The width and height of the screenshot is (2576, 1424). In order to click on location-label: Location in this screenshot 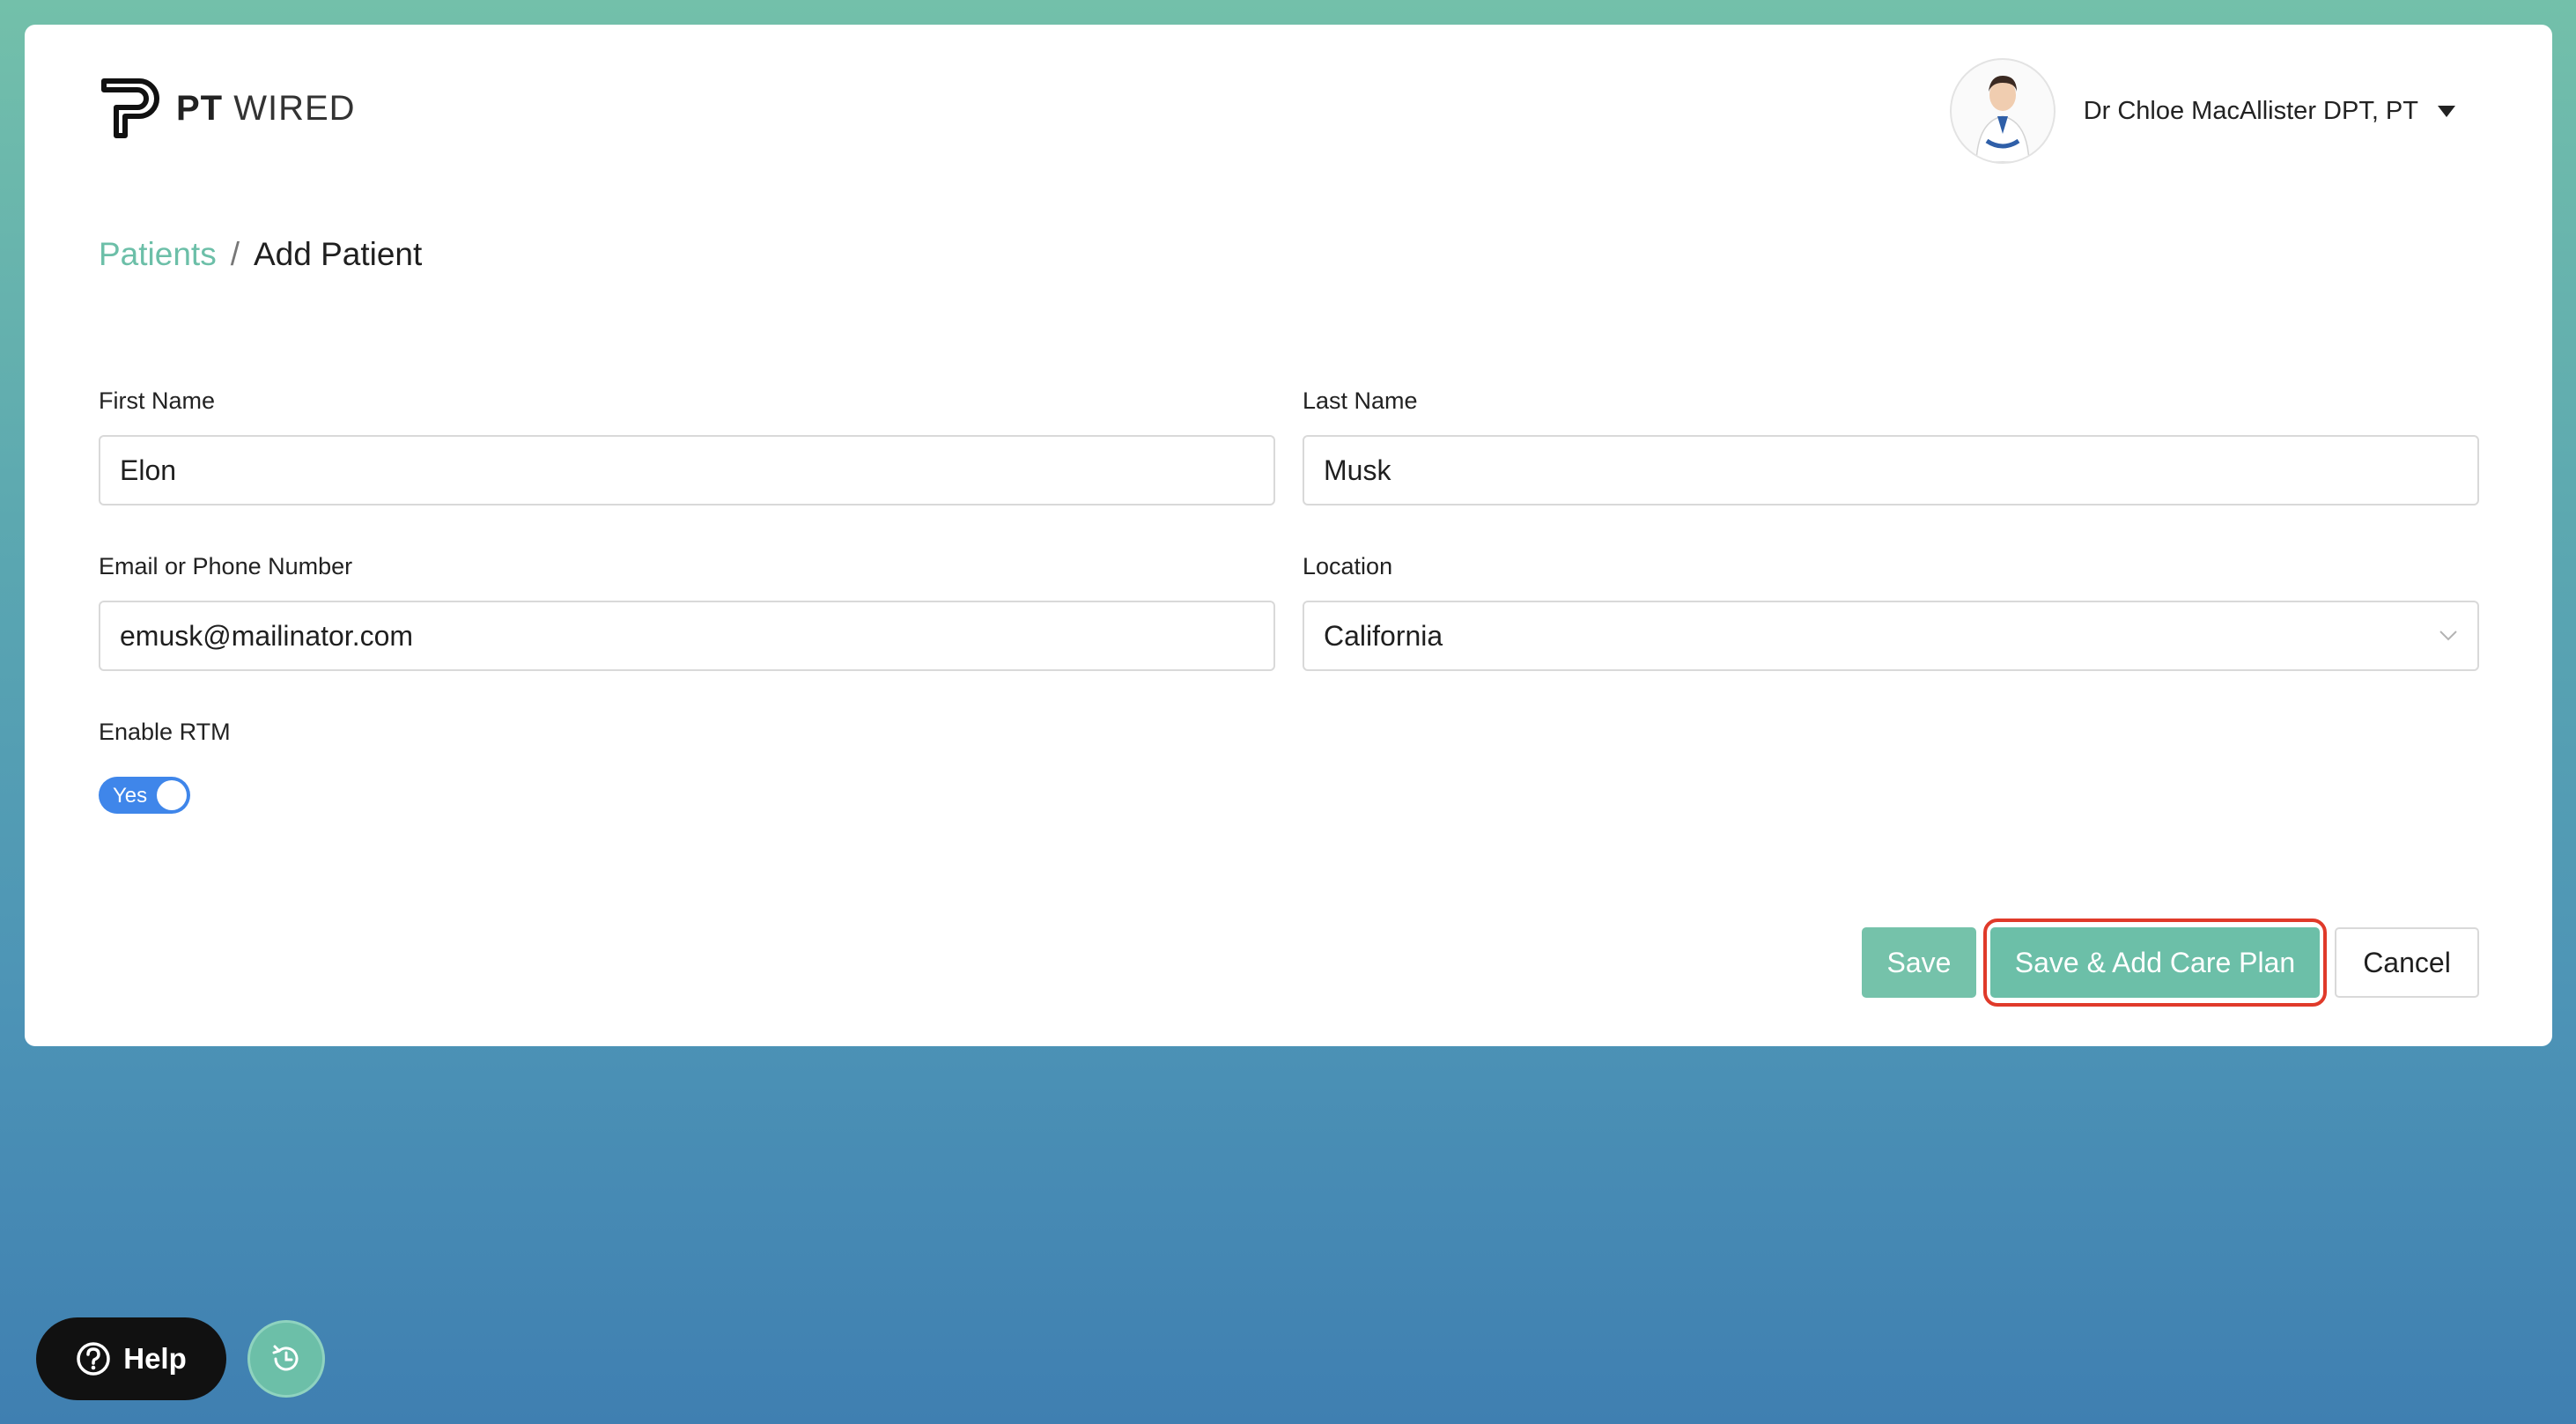, I will do `click(1348, 566)`.